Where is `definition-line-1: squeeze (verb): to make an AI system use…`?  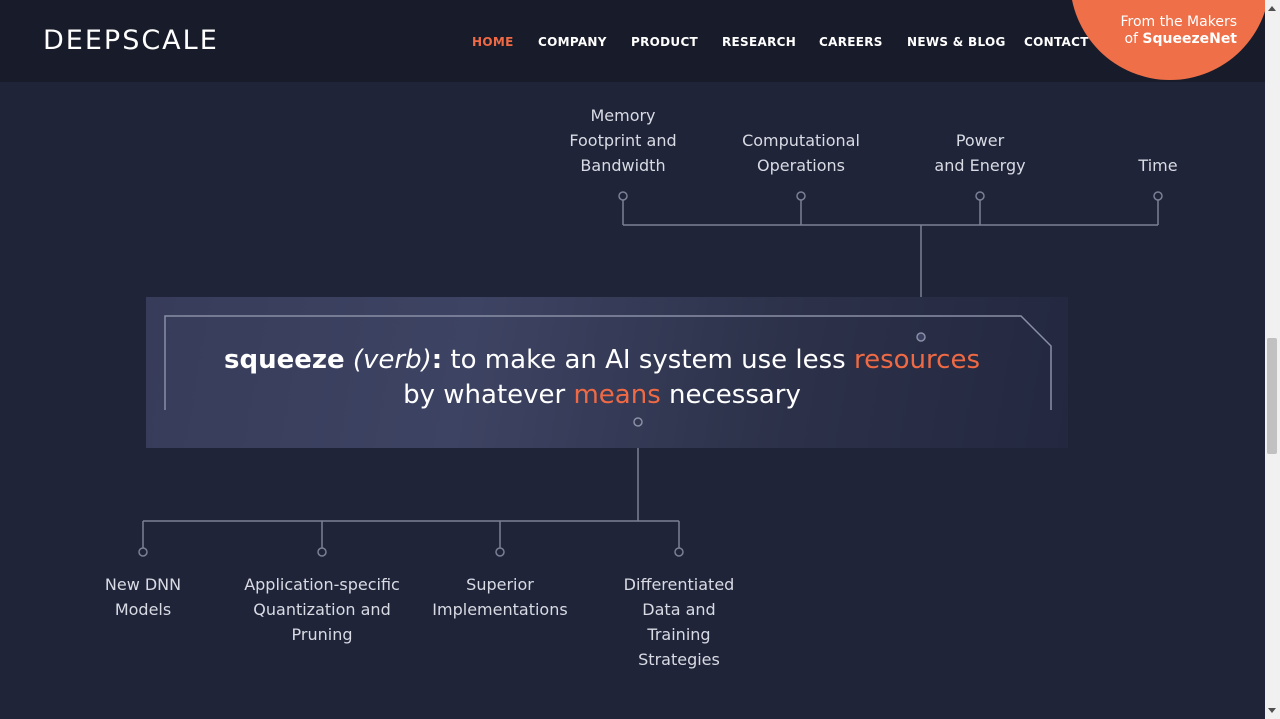 definition-line-1: squeeze (verb): to make an AI system use… is located at coordinates (601, 360).